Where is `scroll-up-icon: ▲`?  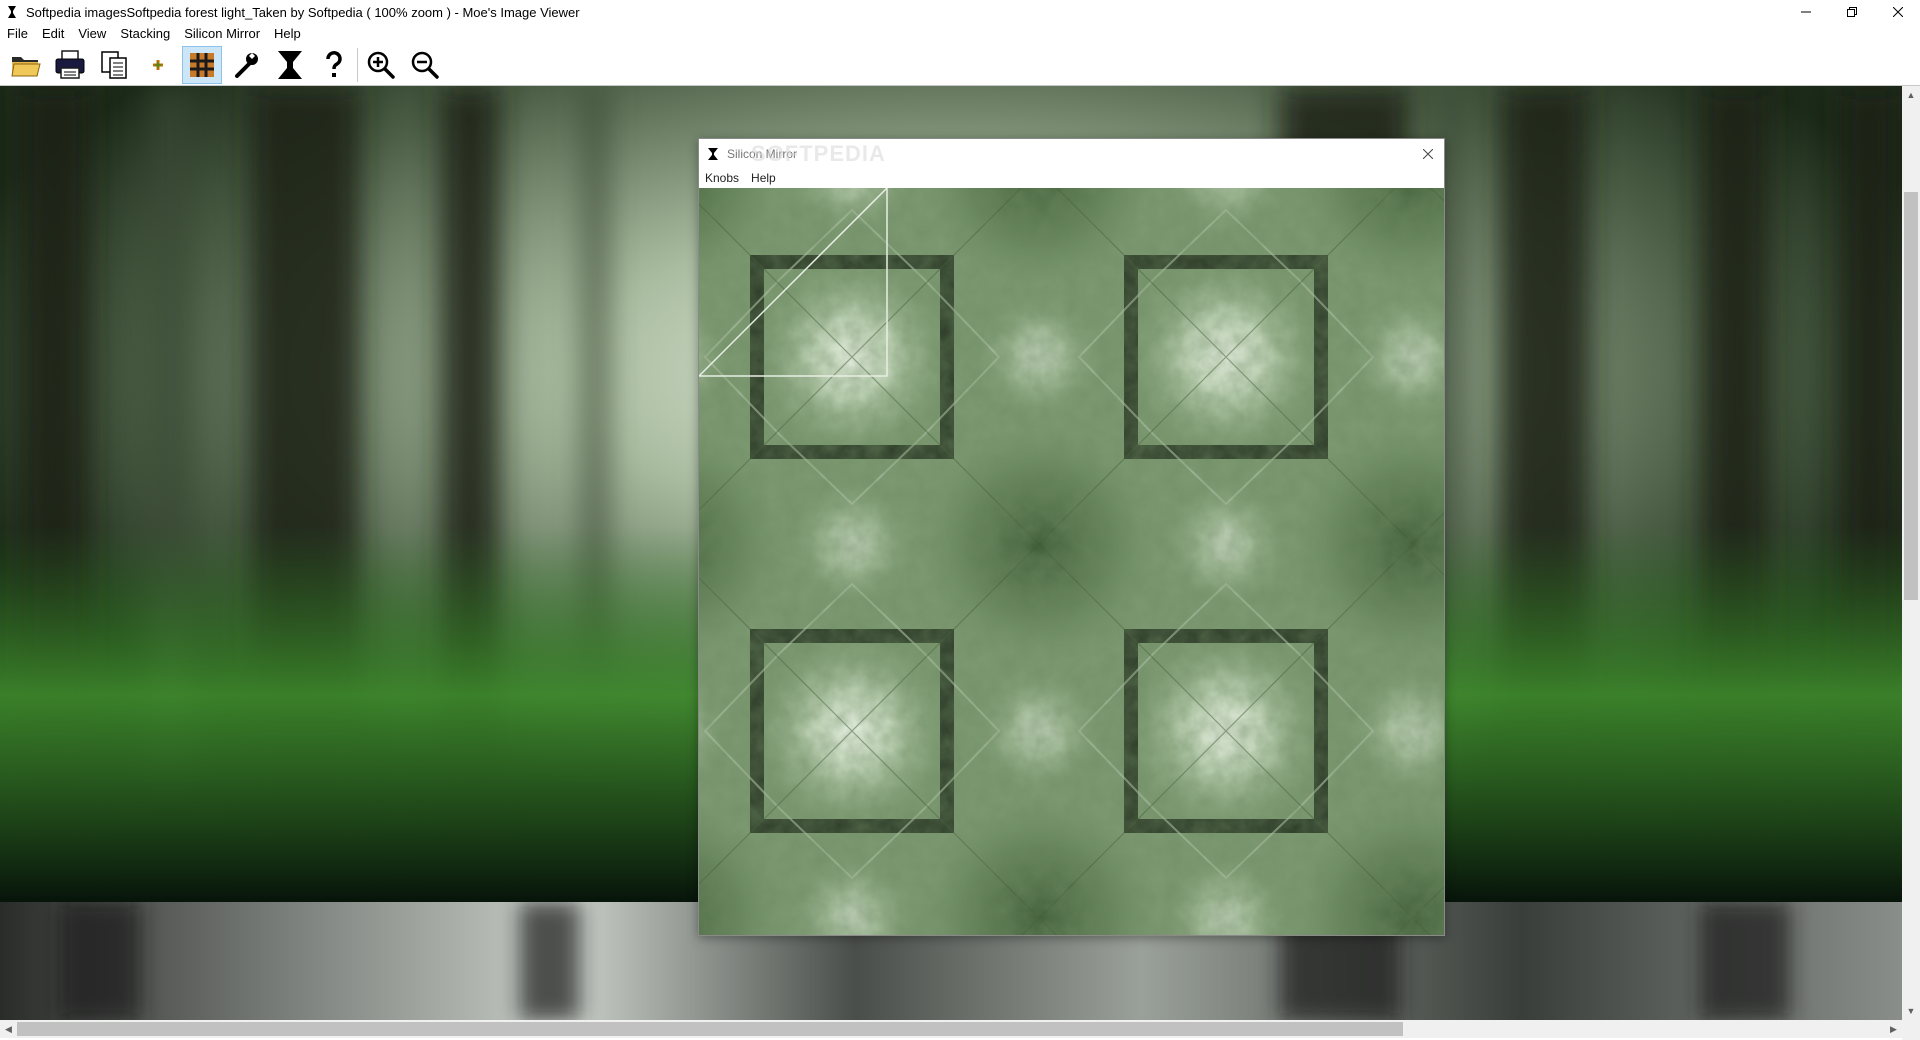
scroll-up-icon: ▲ is located at coordinates (1911, 95).